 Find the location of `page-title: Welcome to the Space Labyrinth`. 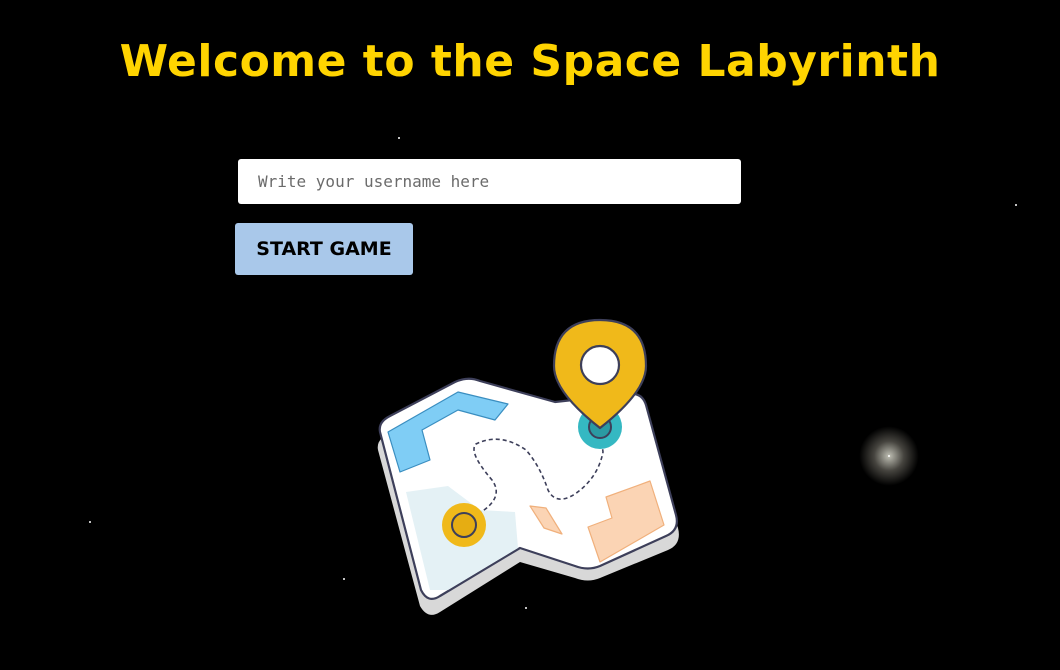

page-title: Welcome to the Space Labyrinth is located at coordinates (530, 61).